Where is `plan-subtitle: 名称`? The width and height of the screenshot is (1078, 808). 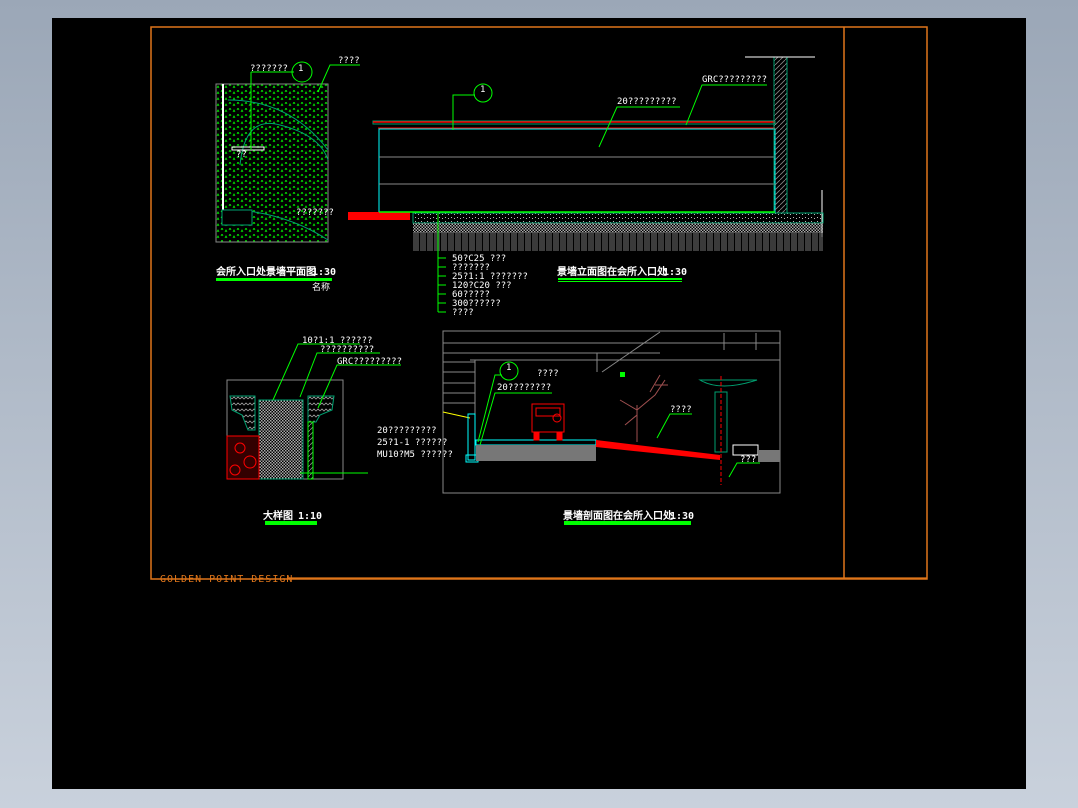 plan-subtitle: 名称 is located at coordinates (321, 287).